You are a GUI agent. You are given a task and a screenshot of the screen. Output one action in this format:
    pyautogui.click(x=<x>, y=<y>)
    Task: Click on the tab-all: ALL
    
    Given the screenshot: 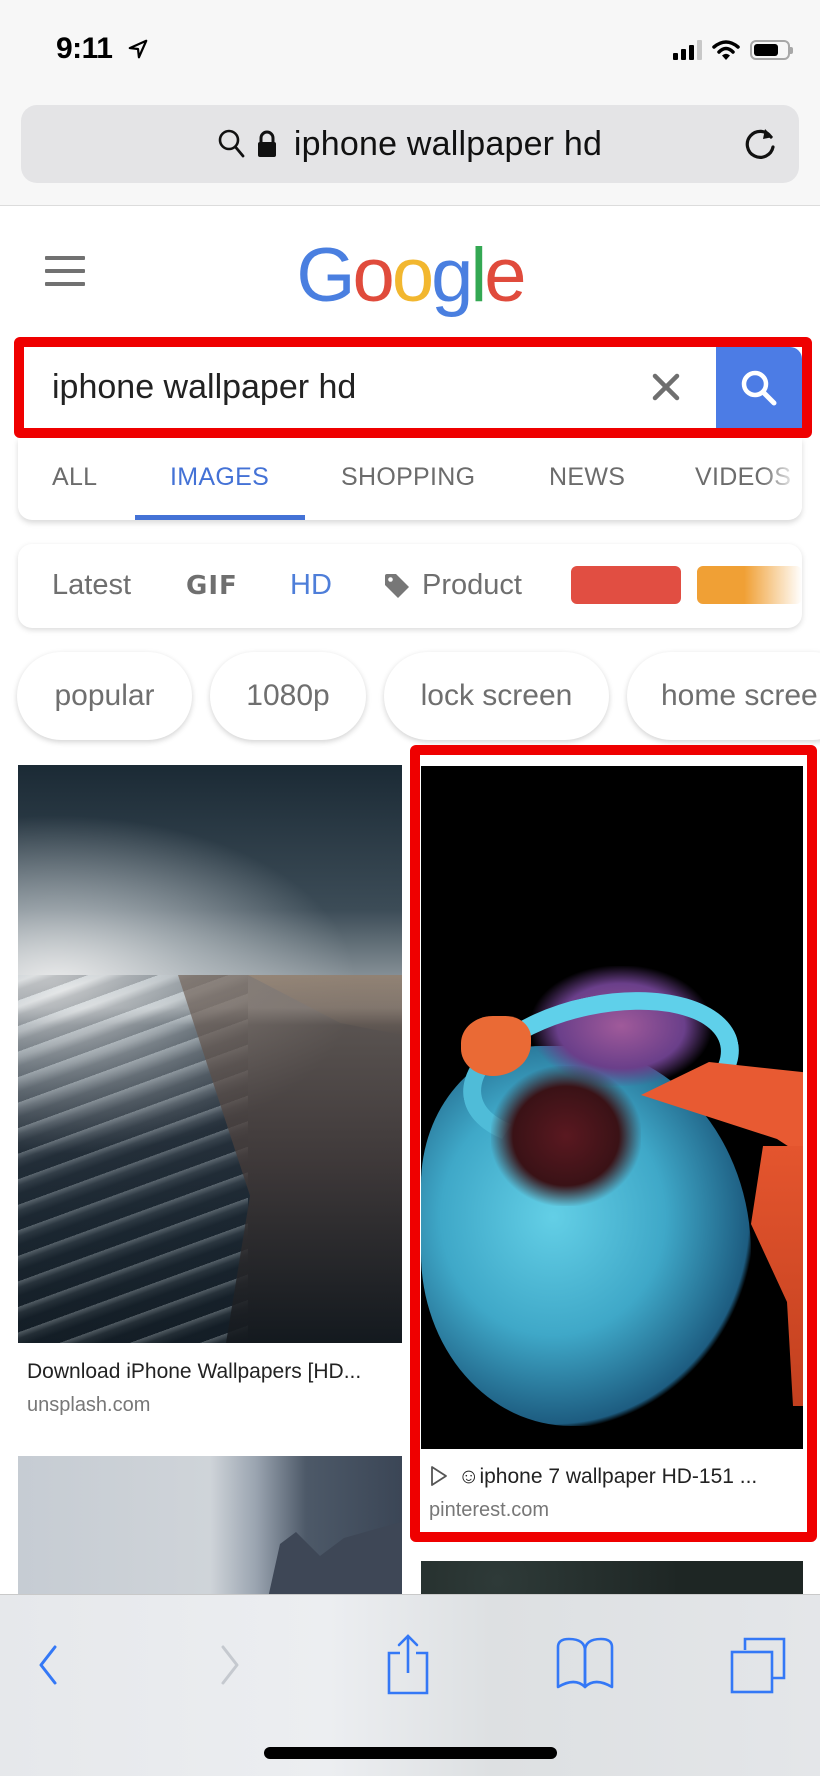 What is the action you would take?
    pyautogui.click(x=74, y=477)
    